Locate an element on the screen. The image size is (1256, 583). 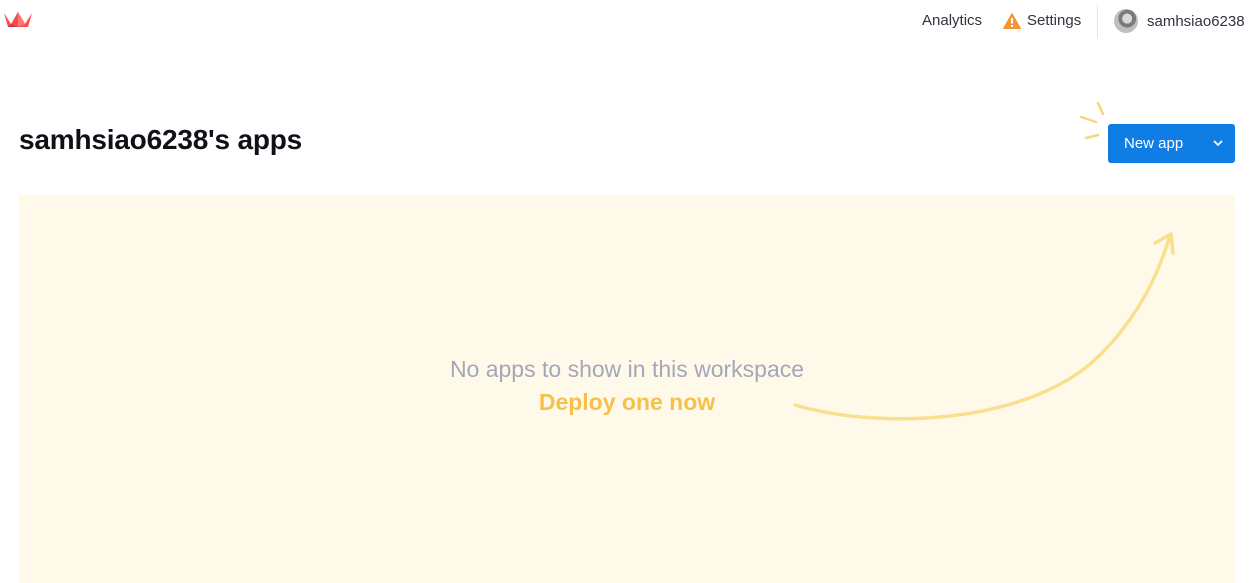
header-divider is located at coordinates (1097, 21).